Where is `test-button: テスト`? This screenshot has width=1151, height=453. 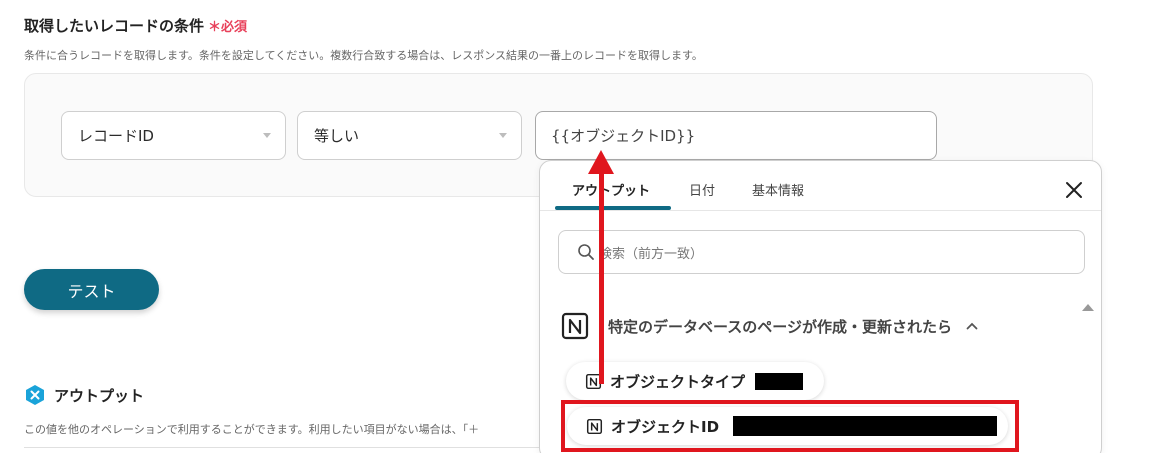
test-button: テスト is located at coordinates (91, 289).